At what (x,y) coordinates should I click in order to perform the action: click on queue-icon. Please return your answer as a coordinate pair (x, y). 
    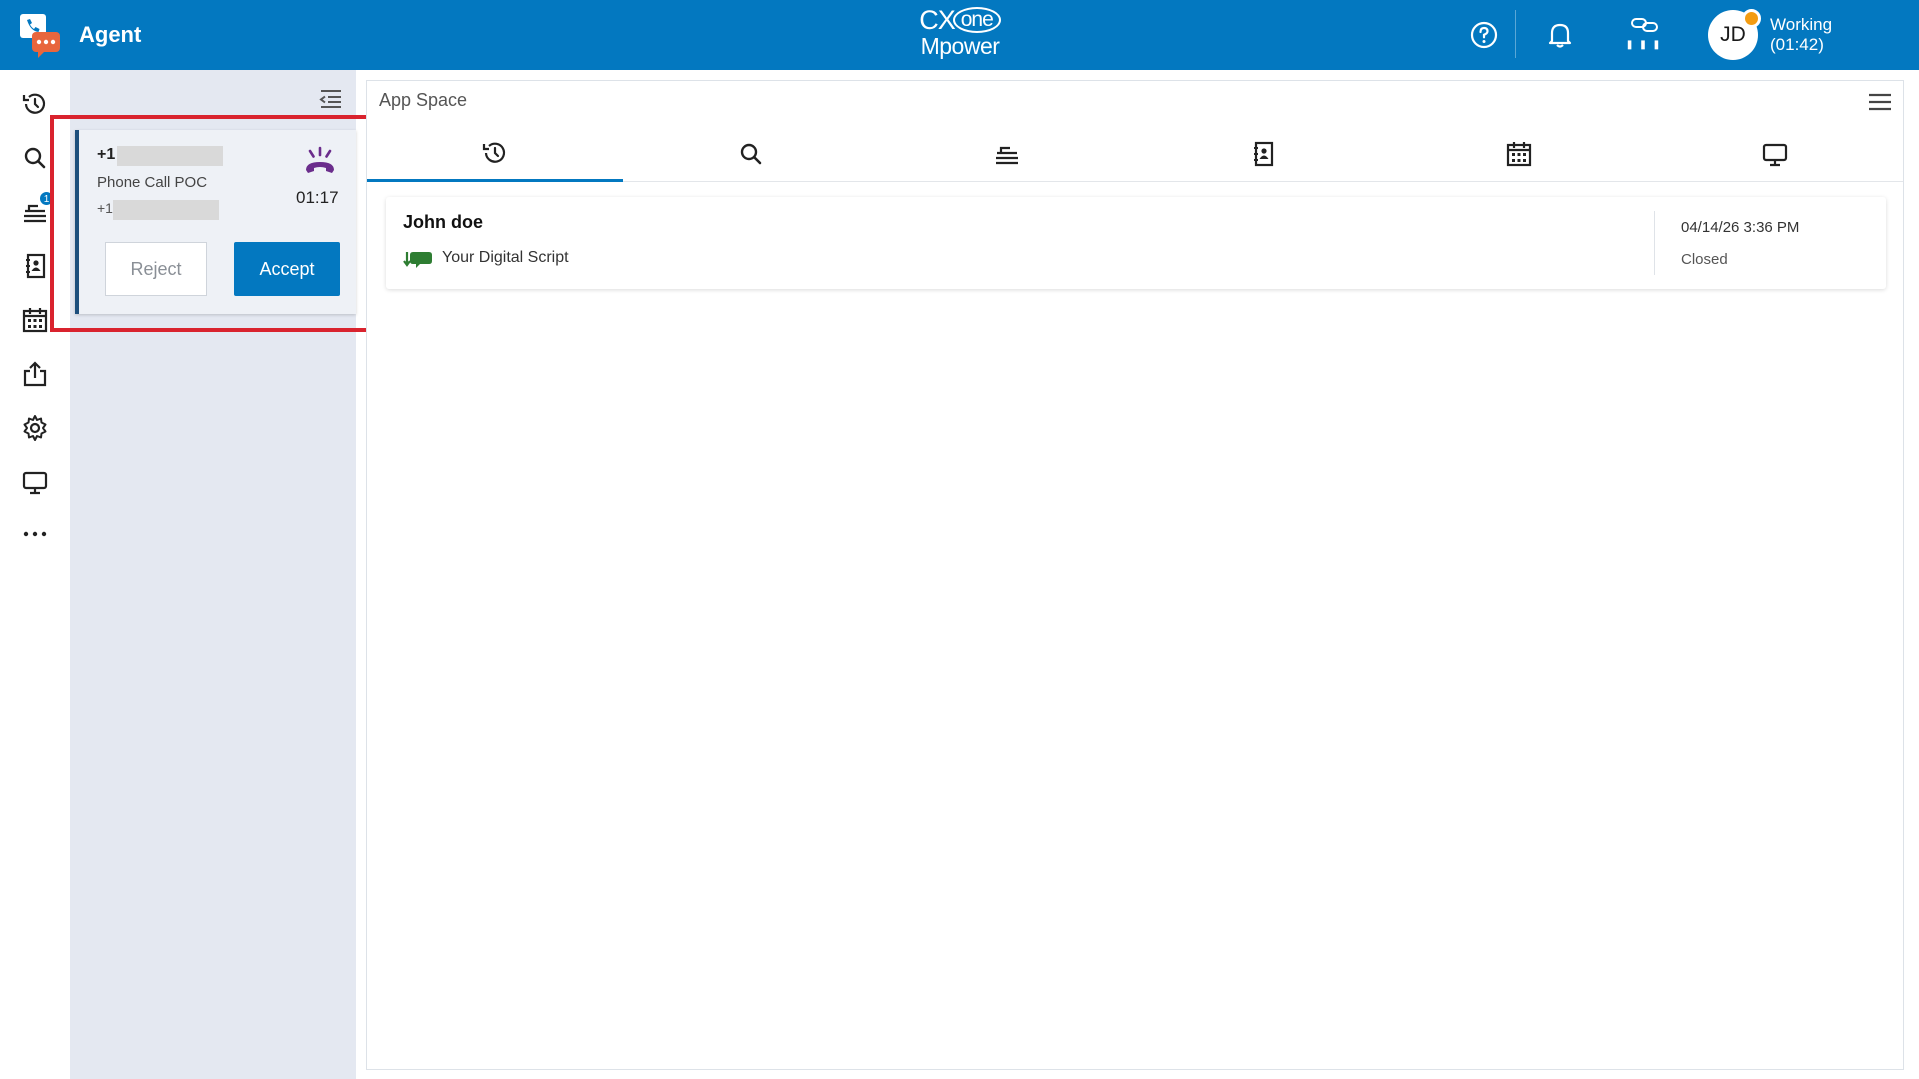
    Looking at the image, I should click on (1007, 155).